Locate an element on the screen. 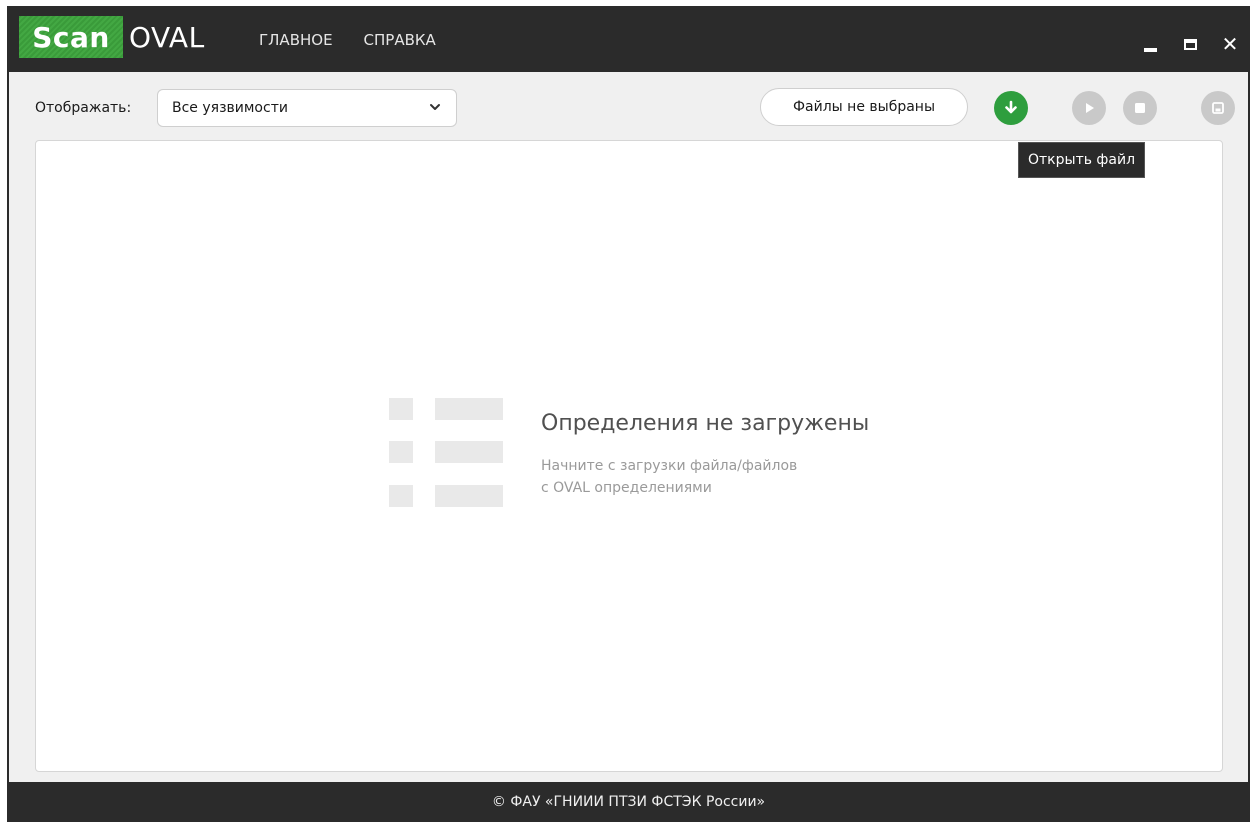  maximize-icon is located at coordinates (1190, 44).